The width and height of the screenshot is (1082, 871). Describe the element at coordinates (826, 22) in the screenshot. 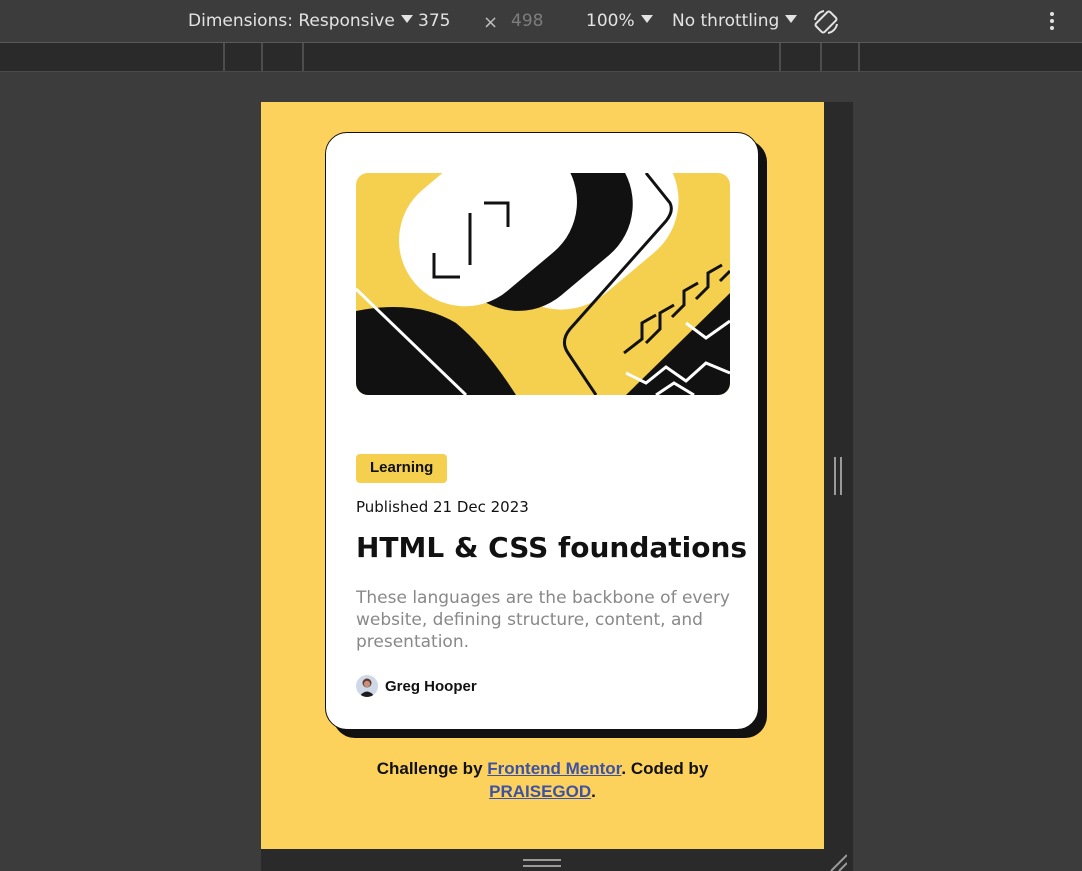

I see `rotate-icon` at that location.